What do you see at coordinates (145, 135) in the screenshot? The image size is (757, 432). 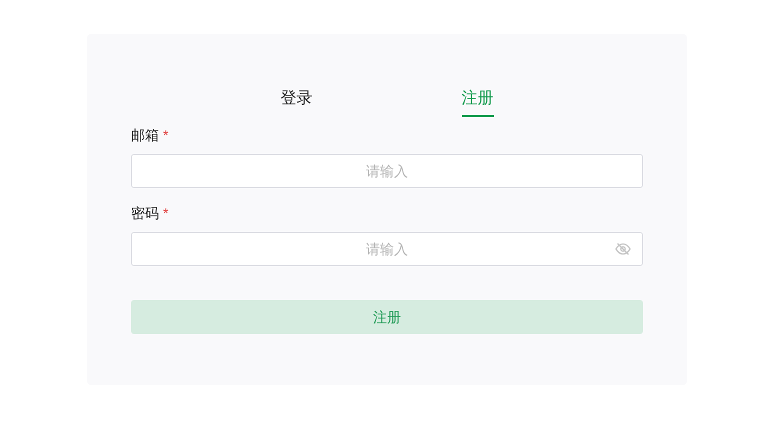 I see `field-label: 邮箱` at bounding box center [145, 135].